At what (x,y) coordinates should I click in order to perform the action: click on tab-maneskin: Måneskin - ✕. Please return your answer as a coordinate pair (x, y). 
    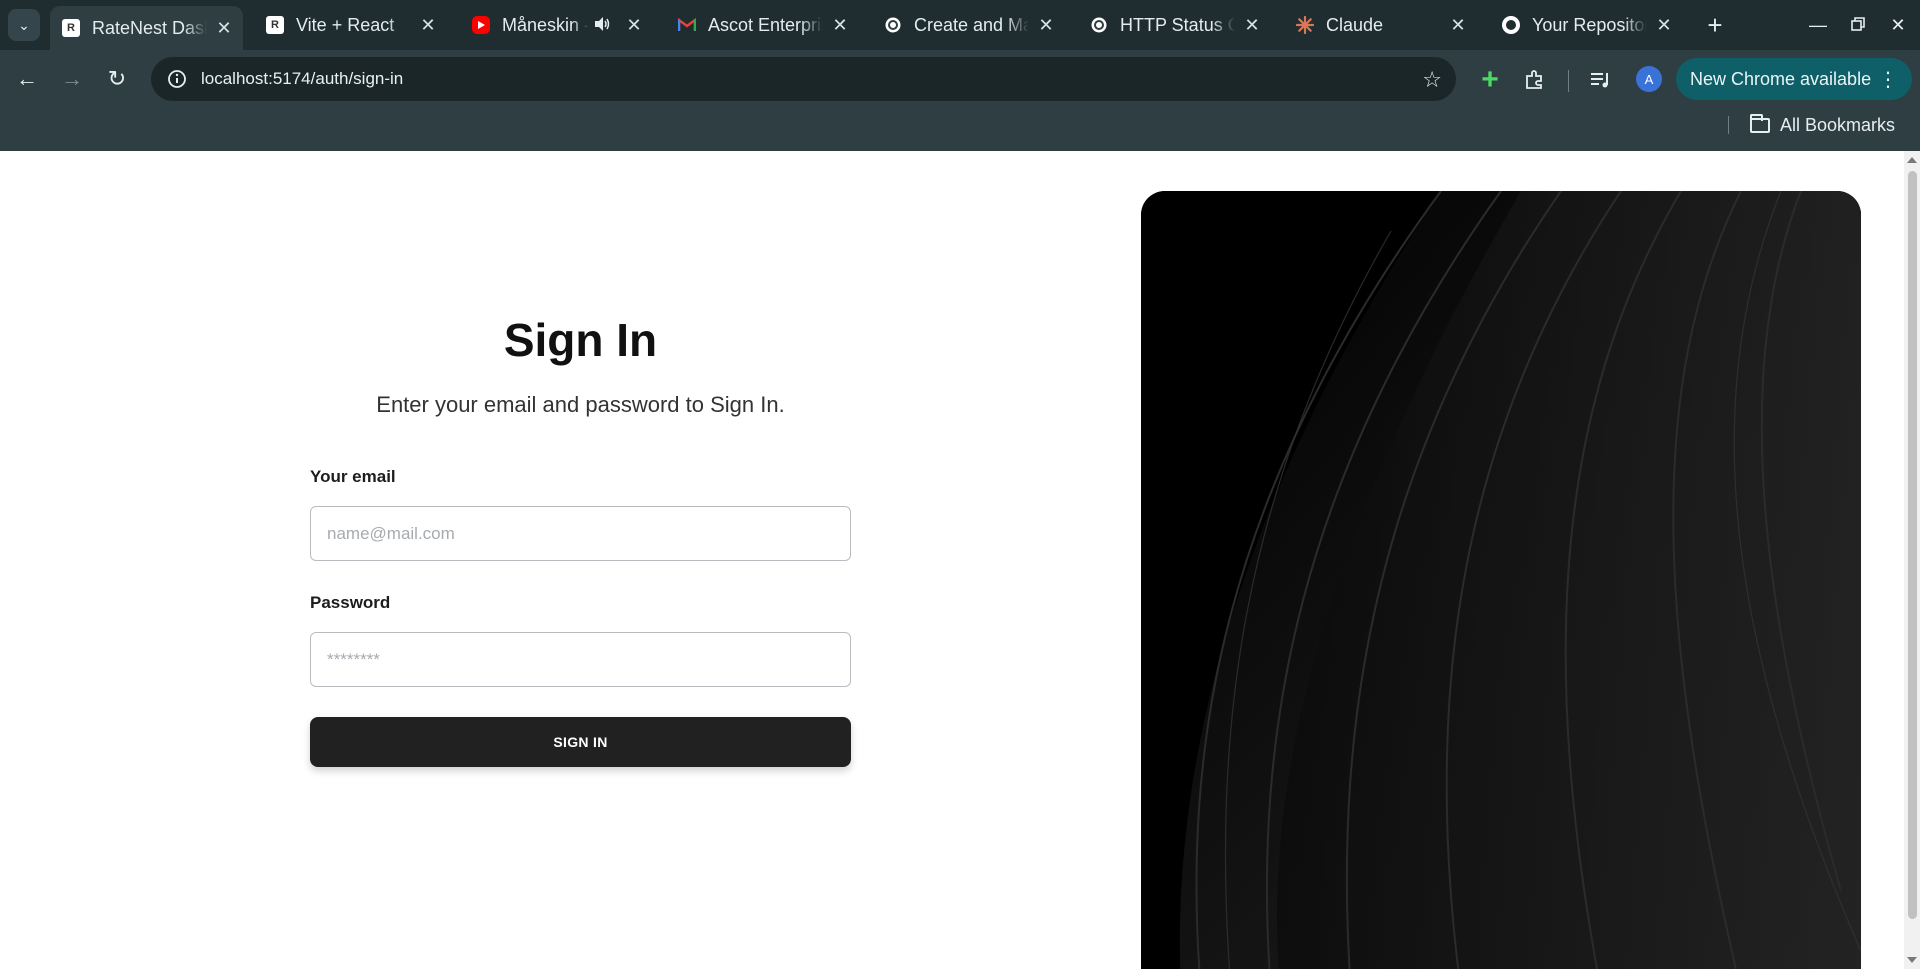
    Looking at the image, I should click on (556, 25).